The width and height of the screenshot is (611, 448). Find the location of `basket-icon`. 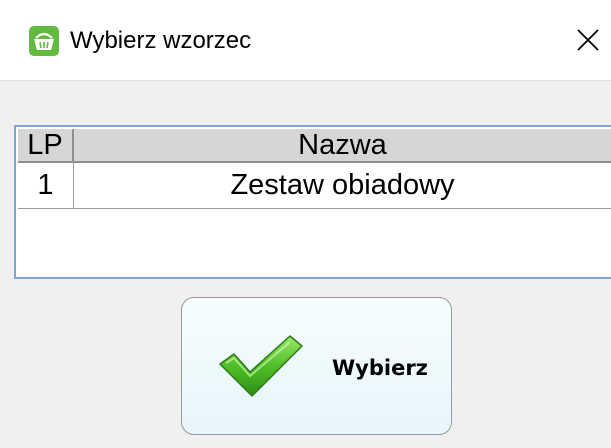

basket-icon is located at coordinates (44, 41).